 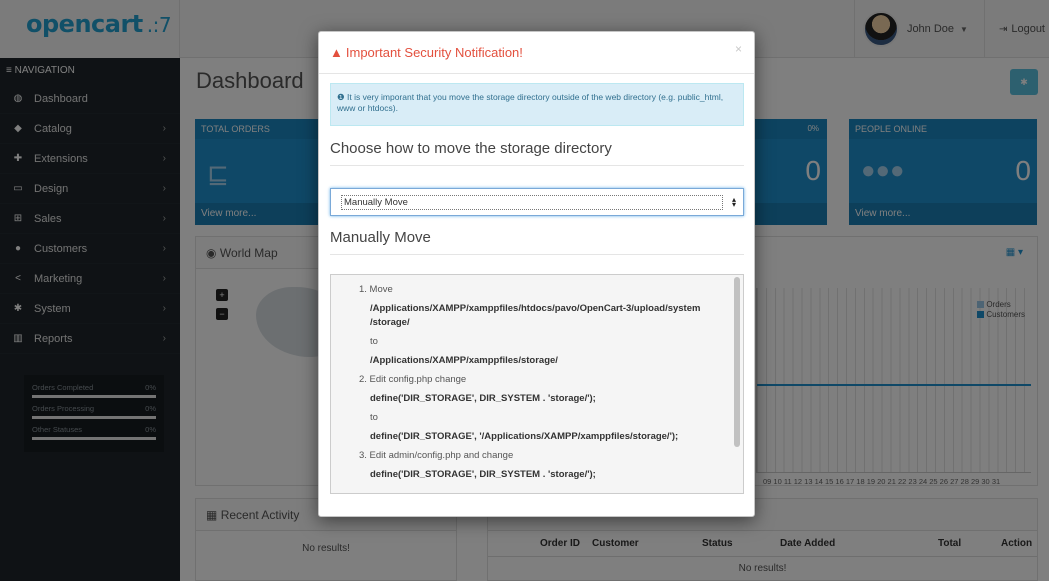 I want to click on step-3-label: 3. Edit admin/config.php and change, so click(x=436, y=455).